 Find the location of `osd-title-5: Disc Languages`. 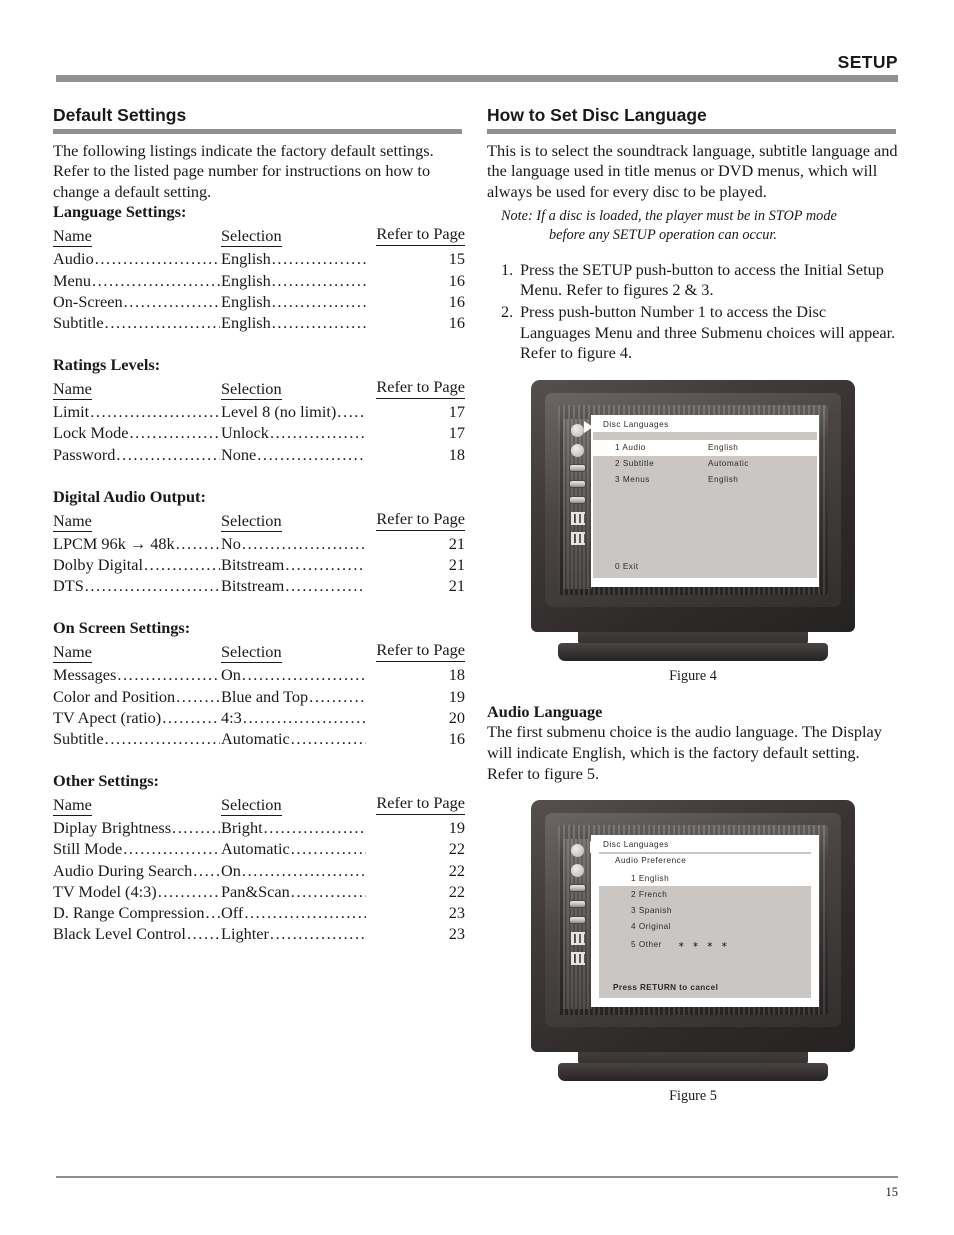

osd-title-5: Disc Languages is located at coordinates (705, 845).